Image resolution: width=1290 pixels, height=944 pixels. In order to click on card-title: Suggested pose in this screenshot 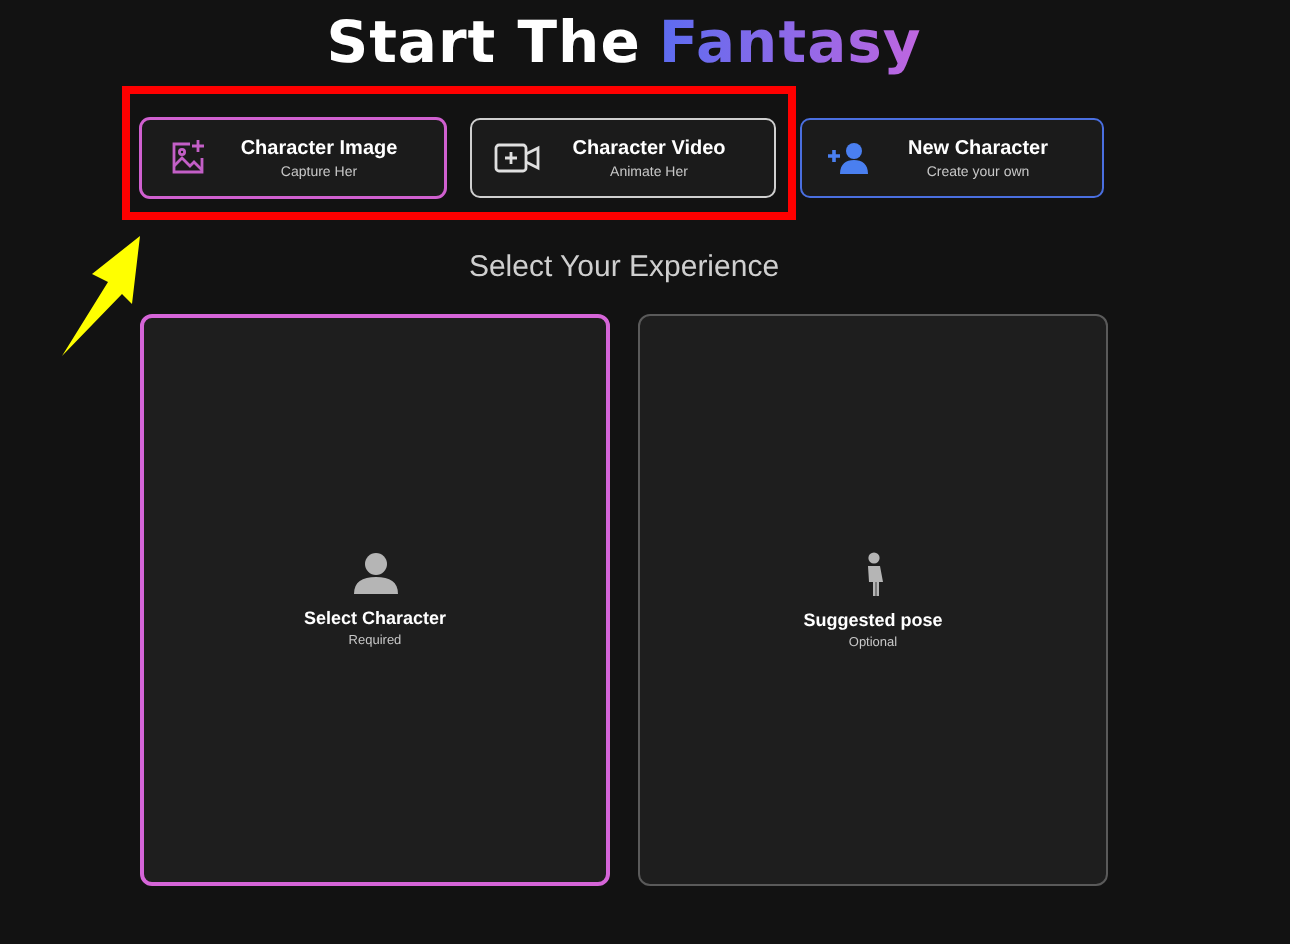, I will do `click(873, 619)`.